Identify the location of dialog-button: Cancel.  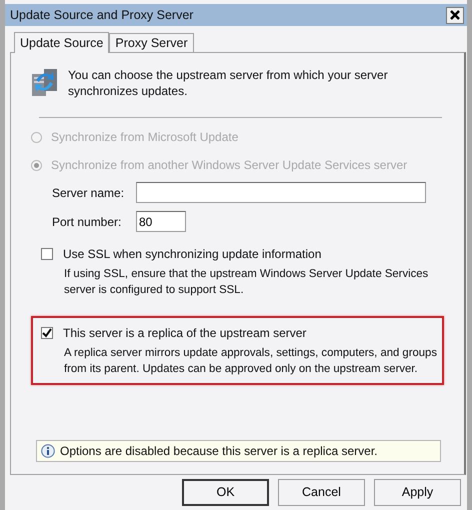
(321, 492).